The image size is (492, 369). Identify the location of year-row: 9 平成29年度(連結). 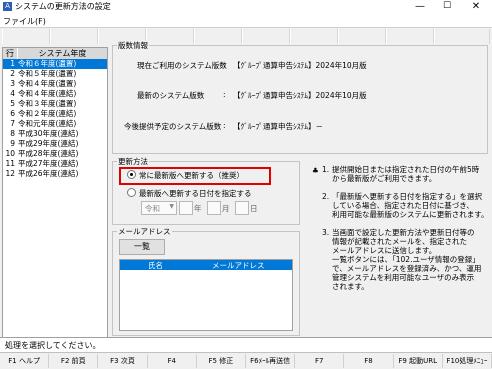
(55, 144).